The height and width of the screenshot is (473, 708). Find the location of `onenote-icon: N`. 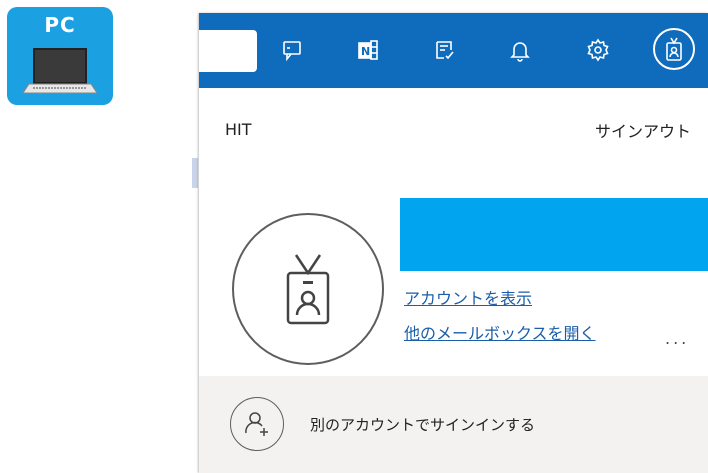

onenote-icon: N is located at coordinates (368, 50).